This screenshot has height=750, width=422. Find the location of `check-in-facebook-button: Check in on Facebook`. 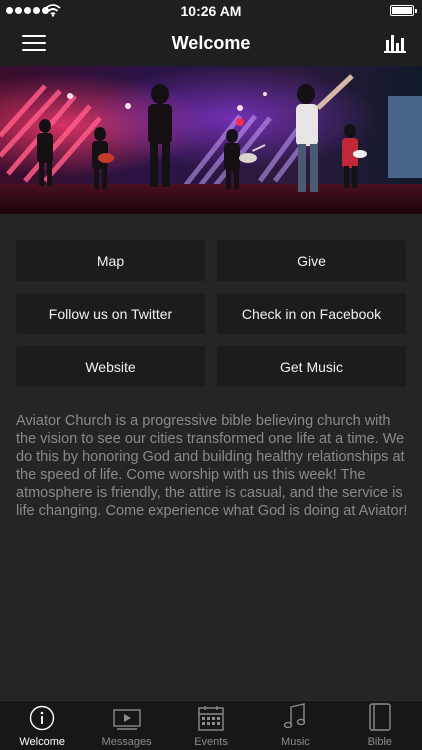

check-in-facebook-button: Check in on Facebook is located at coordinates (311, 313).